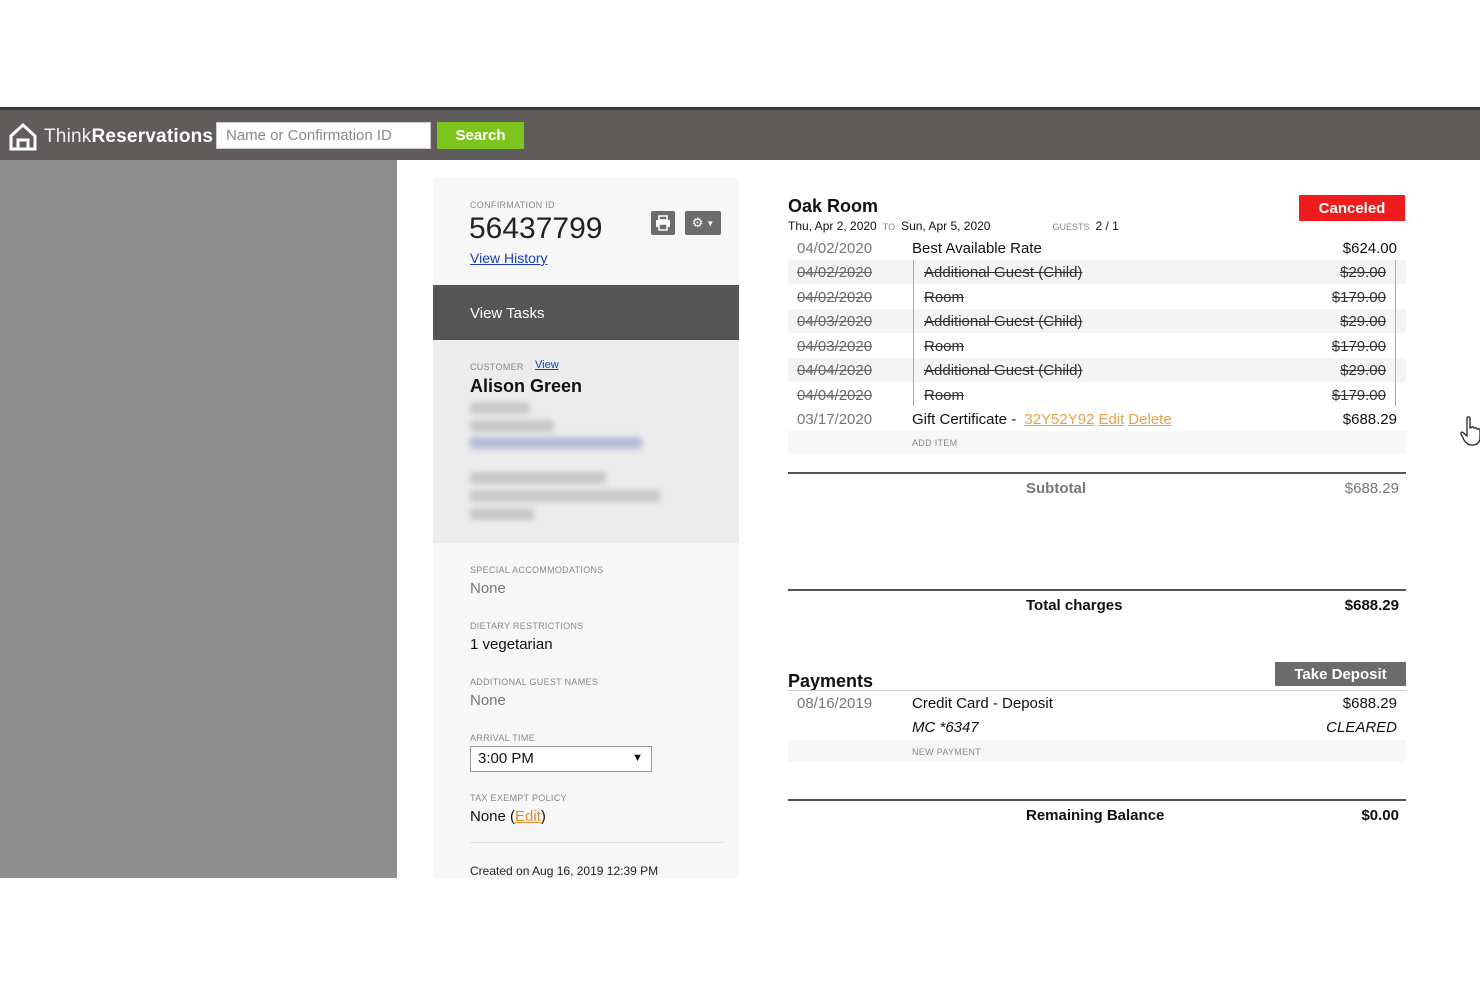 This screenshot has height=987, width=1480. Describe the element at coordinates (518, 798) in the screenshot. I see `tax-exempt-label: TAX EXEMPT POLICY` at that location.